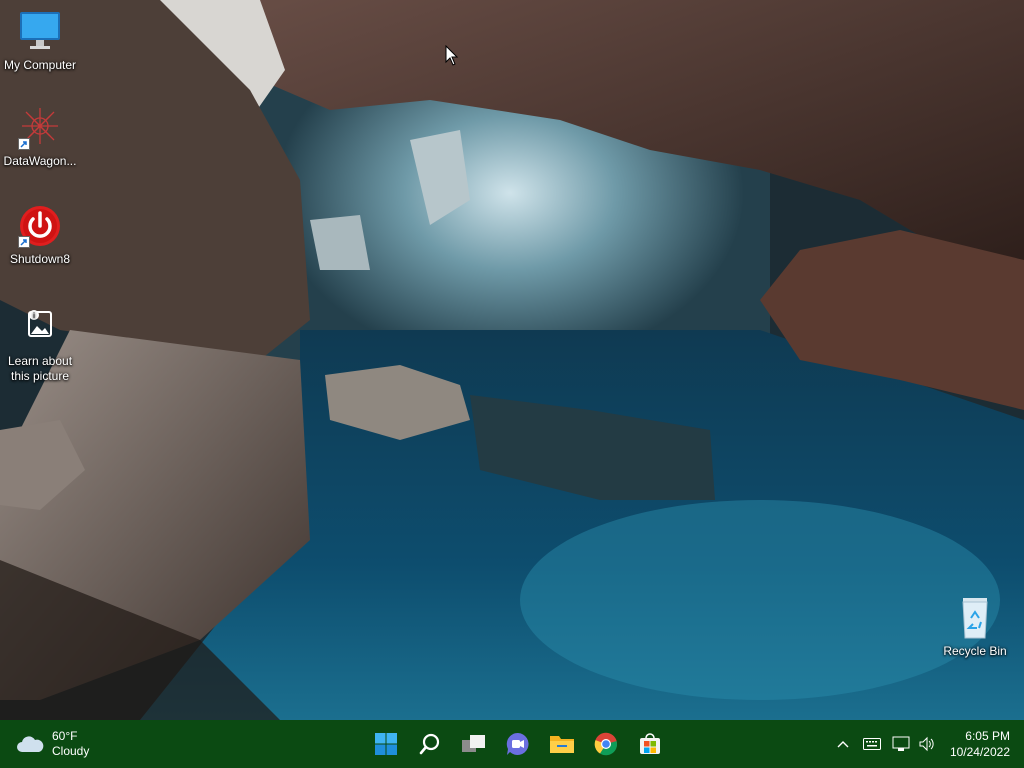  I want to click on clock-time: 6:05 PM, so click(987, 736).